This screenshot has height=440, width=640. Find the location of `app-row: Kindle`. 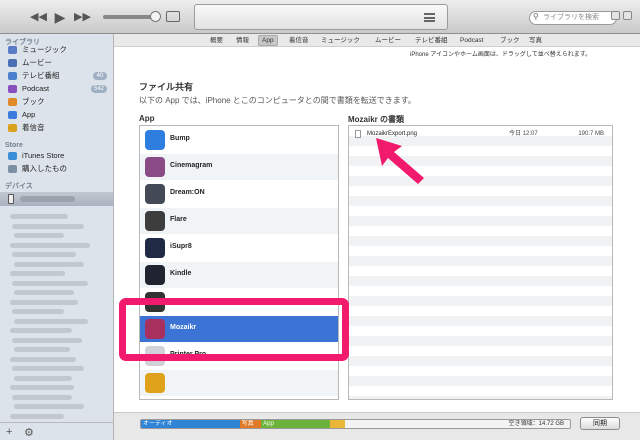

app-row: Kindle is located at coordinates (239, 275).